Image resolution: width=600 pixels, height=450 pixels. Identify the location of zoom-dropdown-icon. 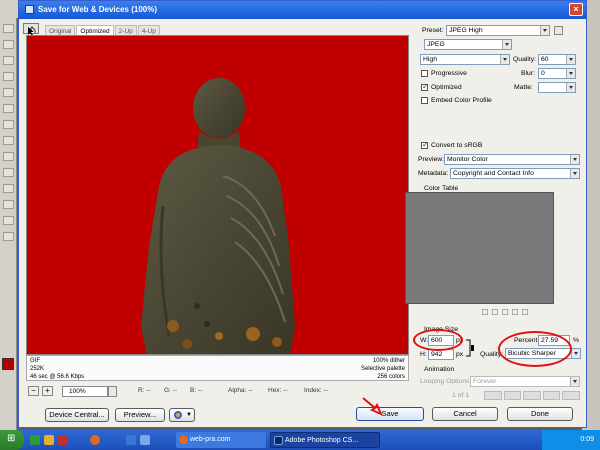
(112, 391).